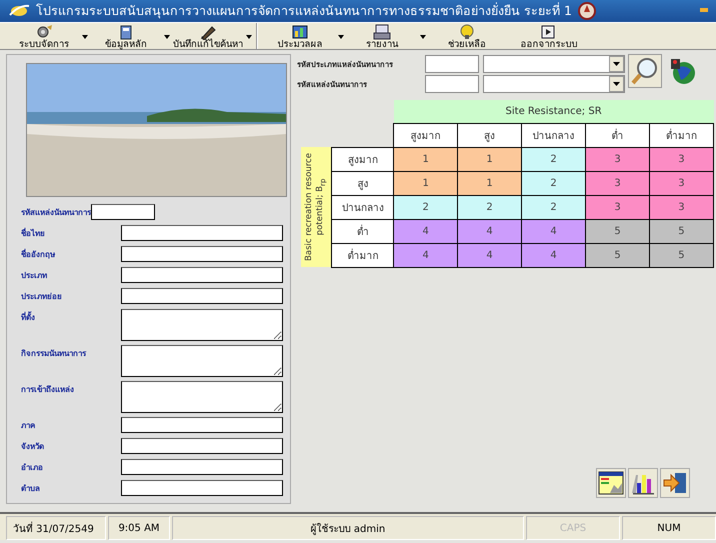  Describe the element at coordinates (42, 297) in the screenshot. I see `field-label: ประเภทย่อย` at that location.